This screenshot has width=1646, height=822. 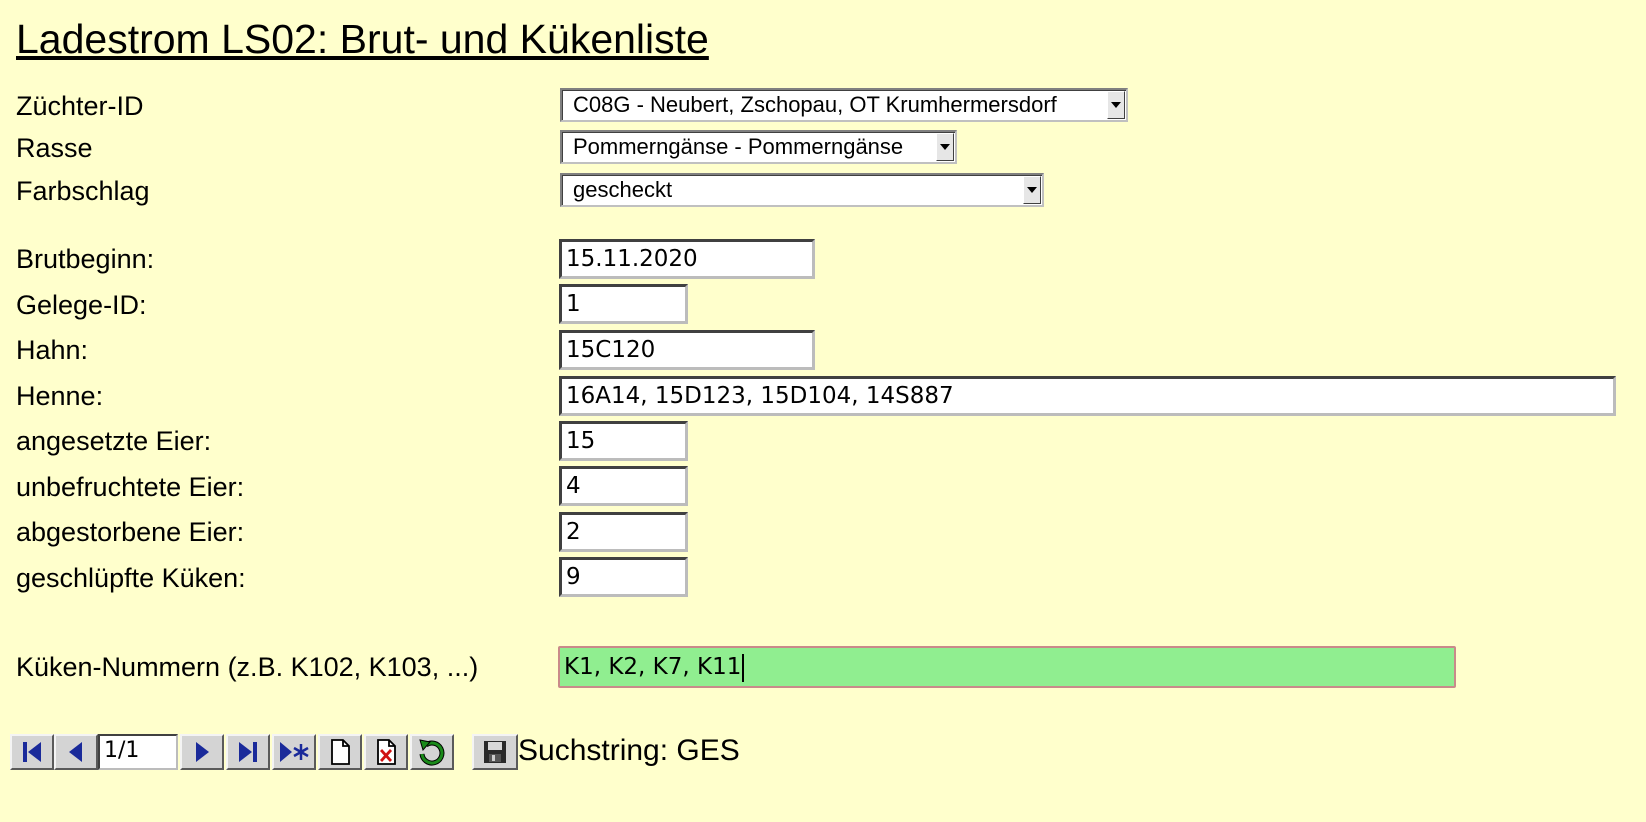 What do you see at coordinates (623, 304) in the screenshot?
I see `gelege-field: 1` at bounding box center [623, 304].